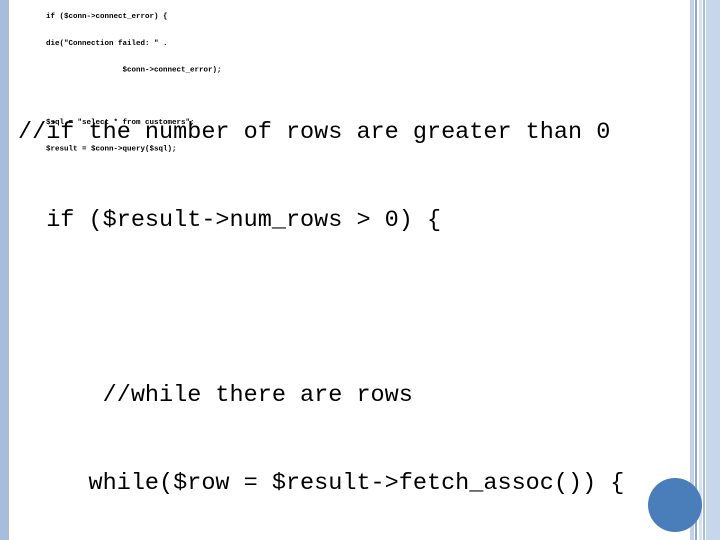 The image size is (720, 540). I want to click on code-line-comment-while: //while there are rows, so click(215, 396).